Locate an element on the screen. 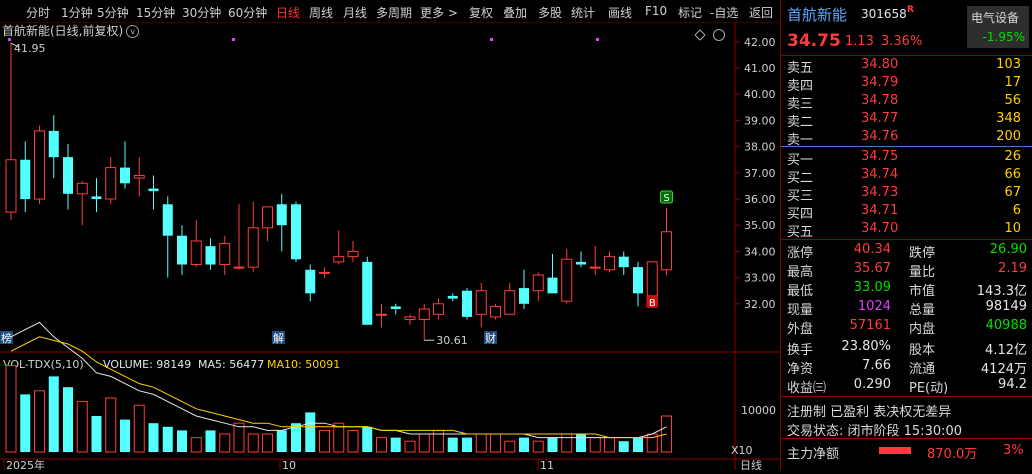 This screenshot has height=474, width=1032. toolbar-item: 60分钟 is located at coordinates (247, 12).